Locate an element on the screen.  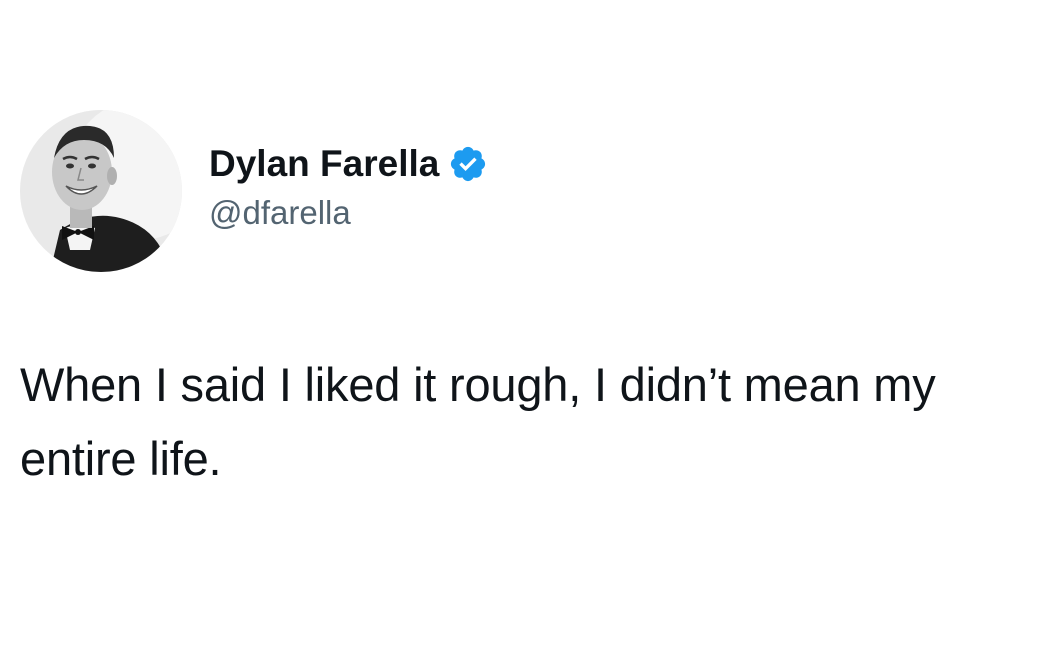
author-avatar is located at coordinates (101, 191).